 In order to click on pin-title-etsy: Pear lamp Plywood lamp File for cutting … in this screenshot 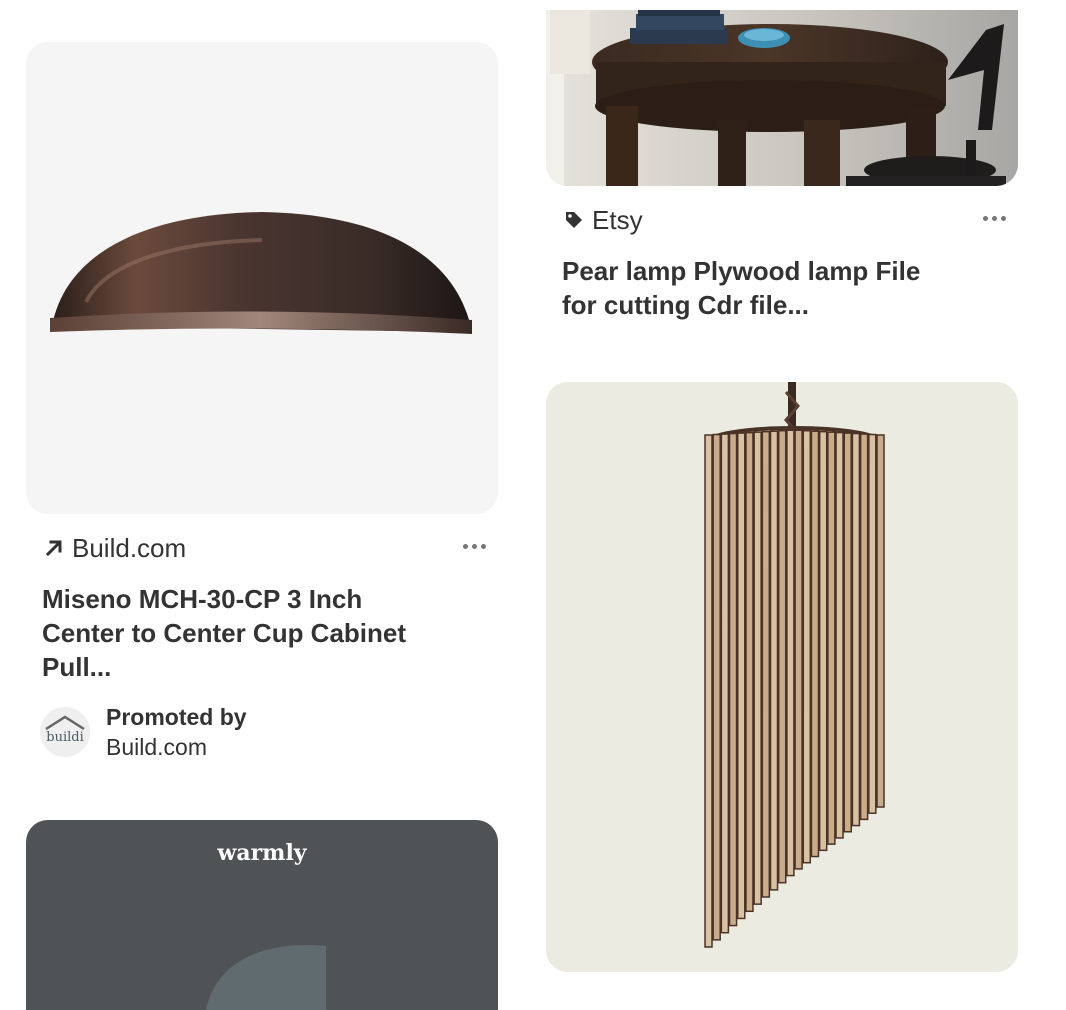, I will do `click(741, 288)`.